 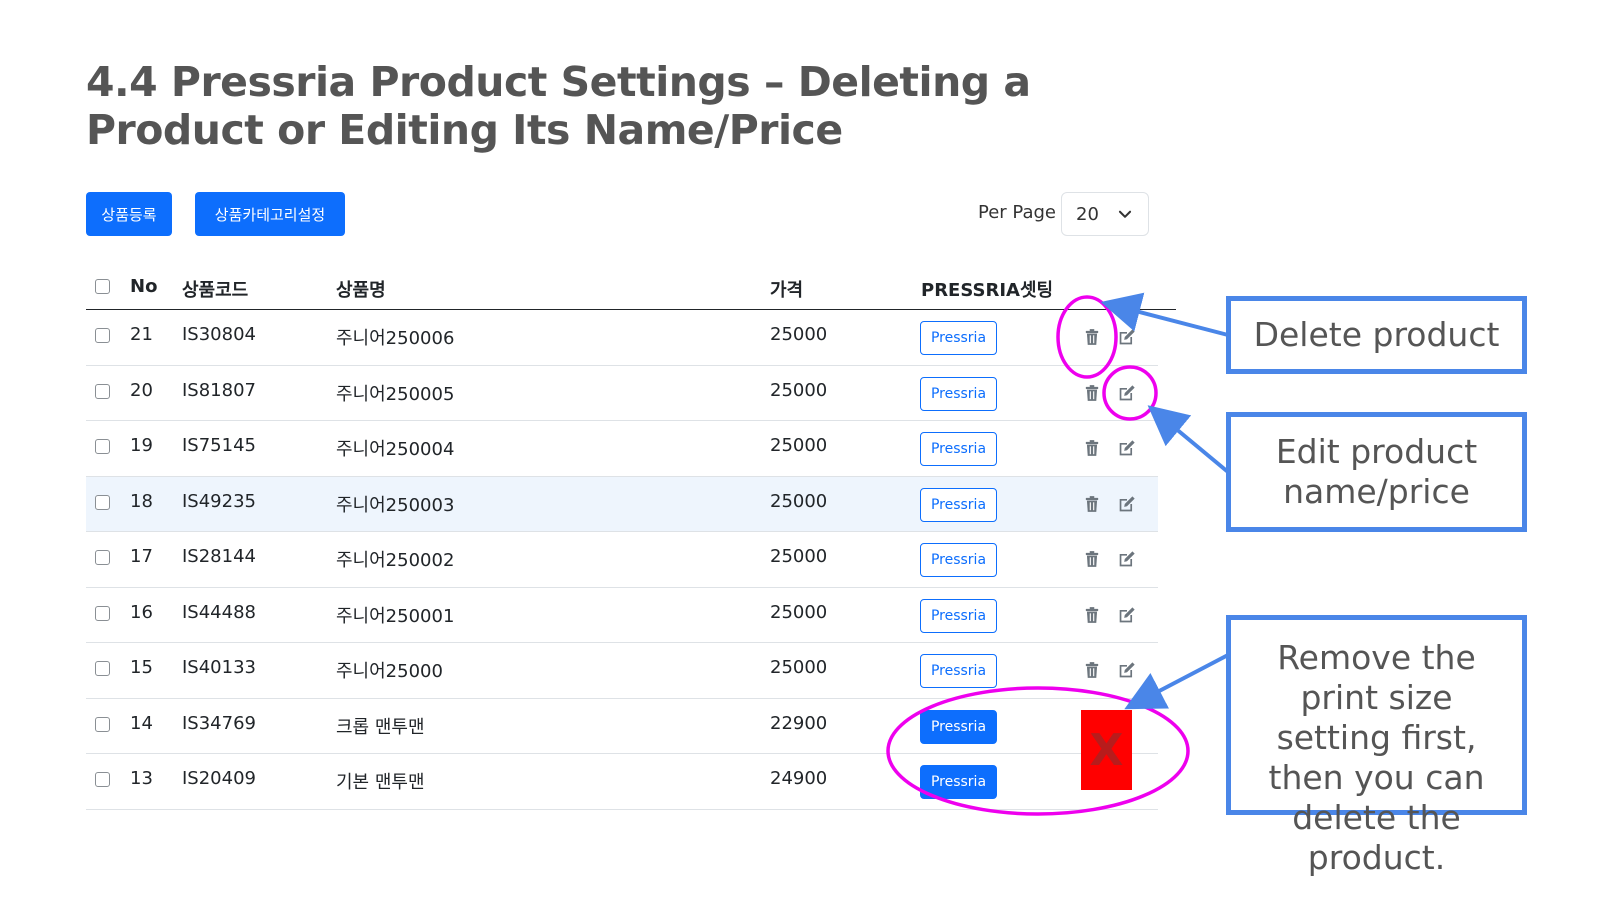 What do you see at coordinates (389, 671) in the screenshot?
I see `row-name: 주니어25000` at bounding box center [389, 671].